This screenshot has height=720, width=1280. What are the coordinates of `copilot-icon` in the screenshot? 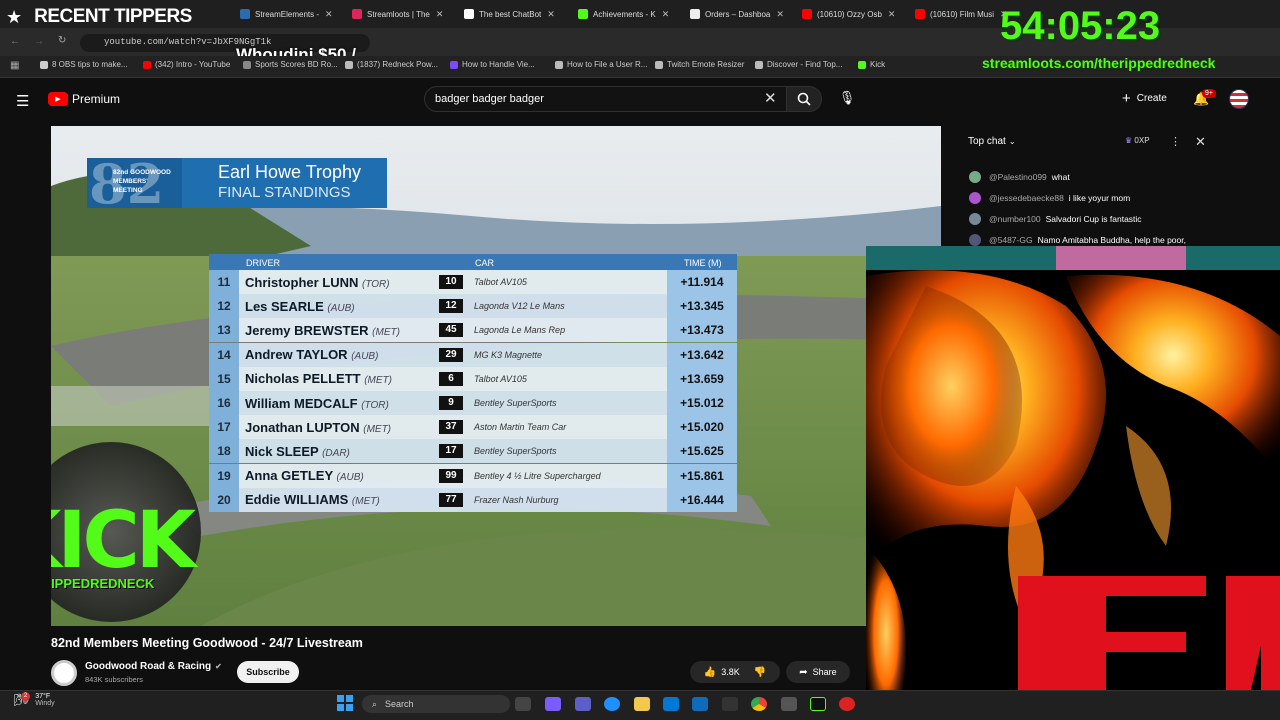 It's located at (553, 704).